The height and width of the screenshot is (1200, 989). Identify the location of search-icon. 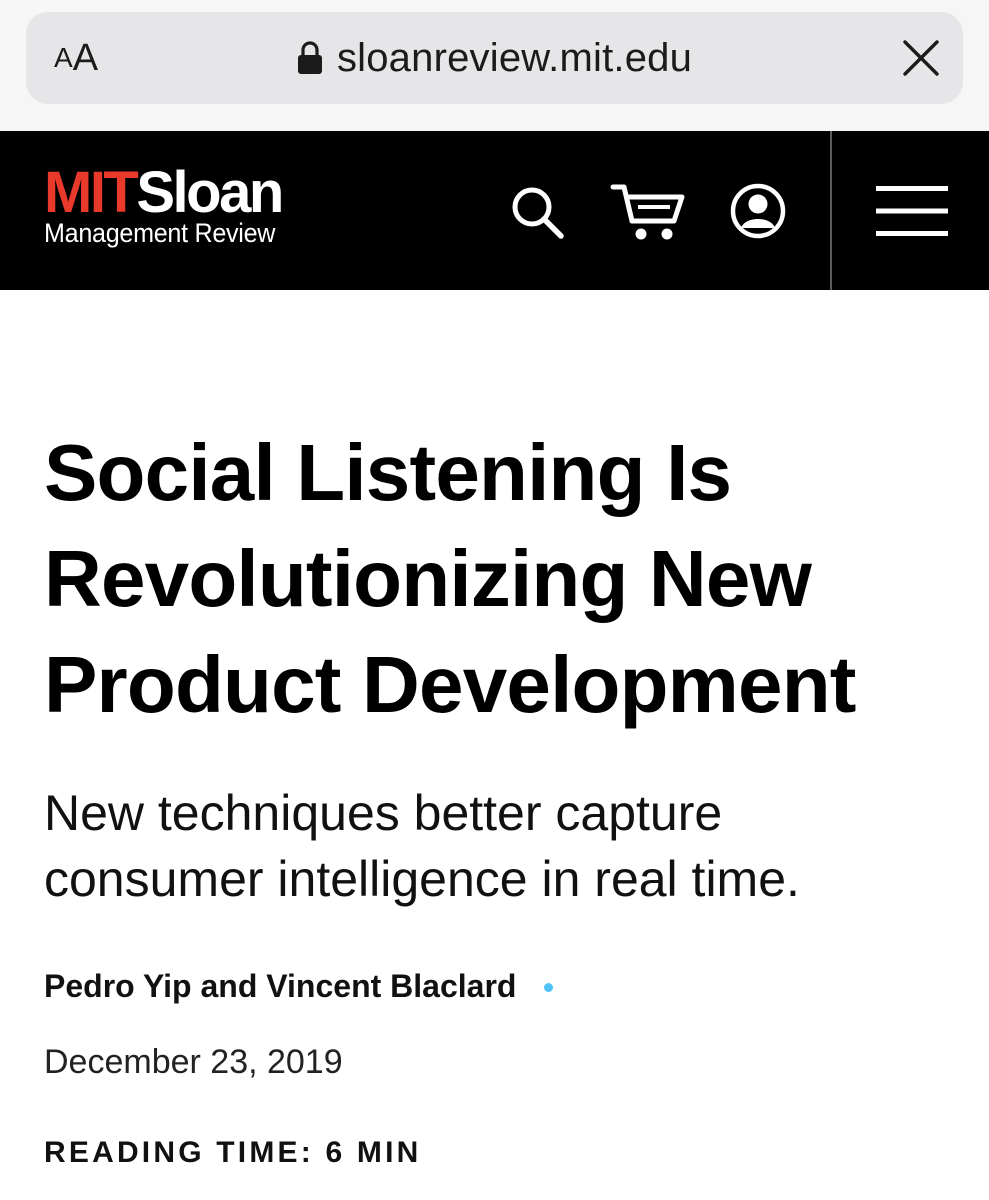
(537, 212).